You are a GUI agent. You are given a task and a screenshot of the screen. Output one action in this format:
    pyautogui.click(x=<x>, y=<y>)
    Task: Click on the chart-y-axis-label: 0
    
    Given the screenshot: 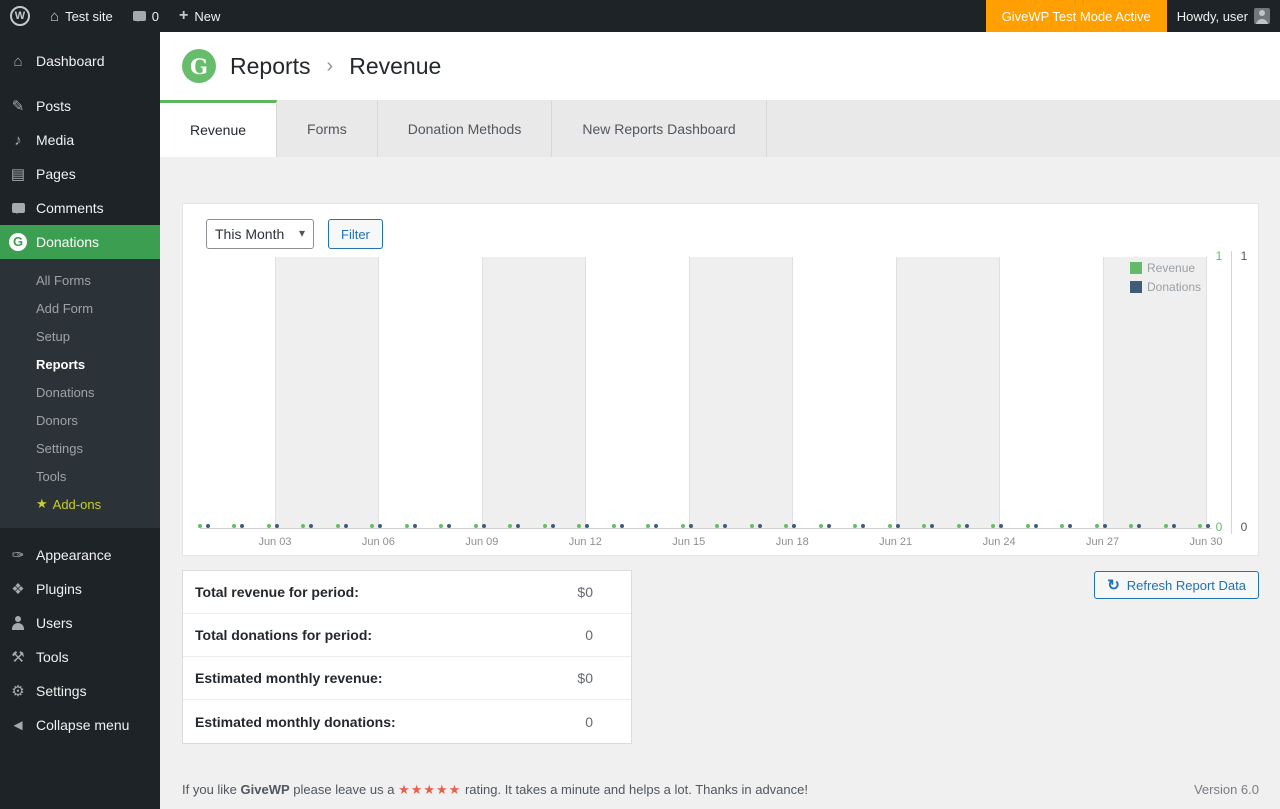 What is the action you would take?
    pyautogui.click(x=1219, y=527)
    